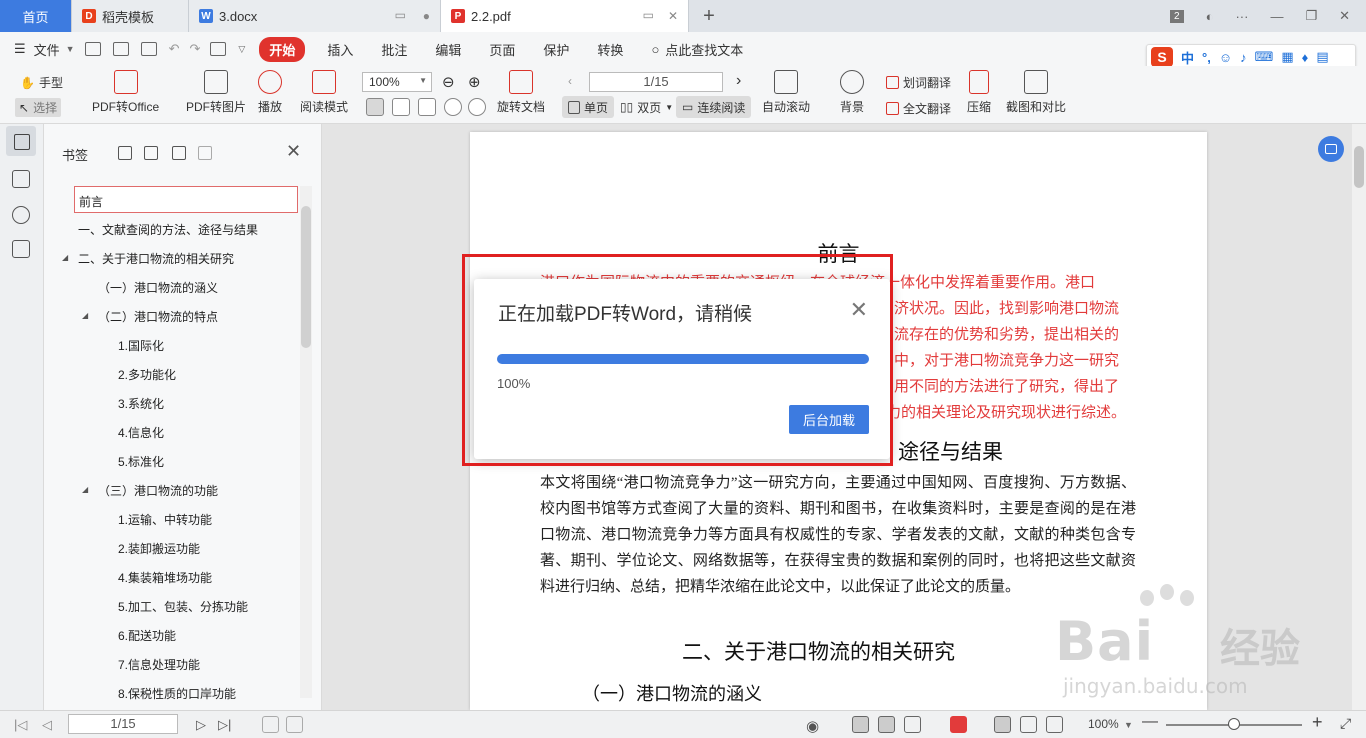 This screenshot has width=1366, height=738. I want to click on read-mode-button: 阅读模式, so click(324, 92).